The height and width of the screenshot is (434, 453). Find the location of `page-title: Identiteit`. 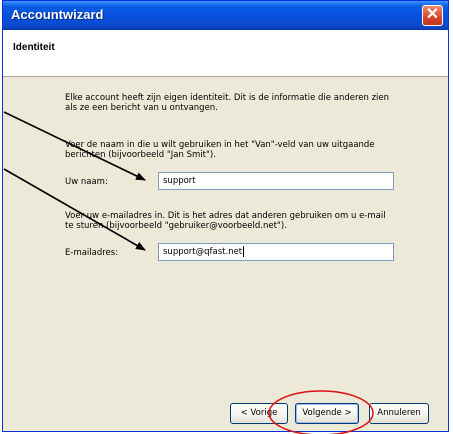

page-title: Identiteit is located at coordinates (34, 47).